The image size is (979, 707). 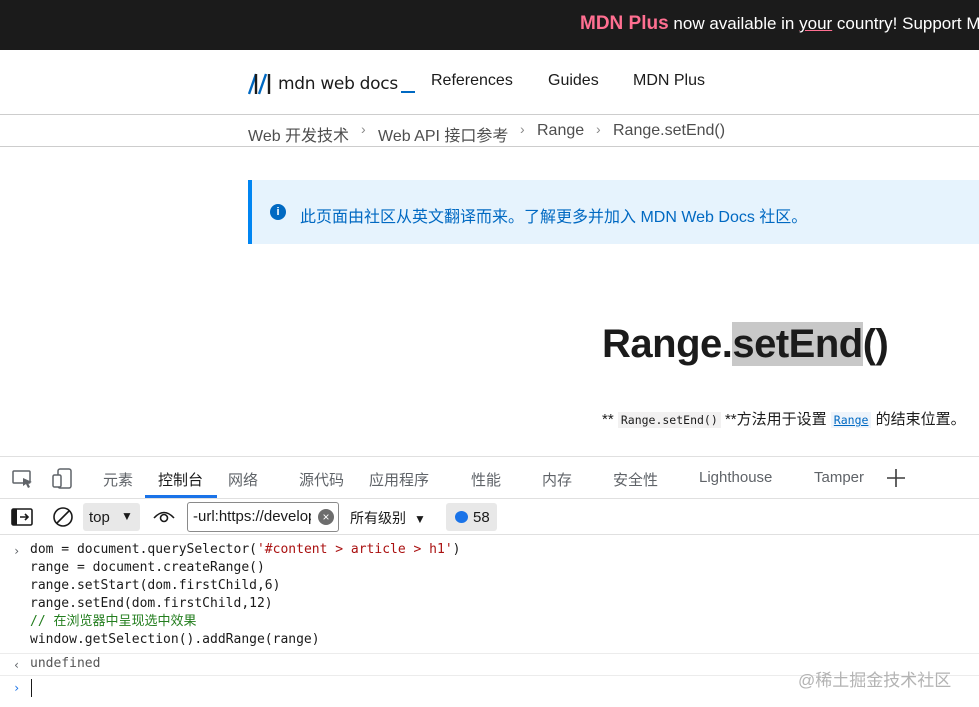 I want to click on tab-security: 安全性, so click(x=635, y=479).